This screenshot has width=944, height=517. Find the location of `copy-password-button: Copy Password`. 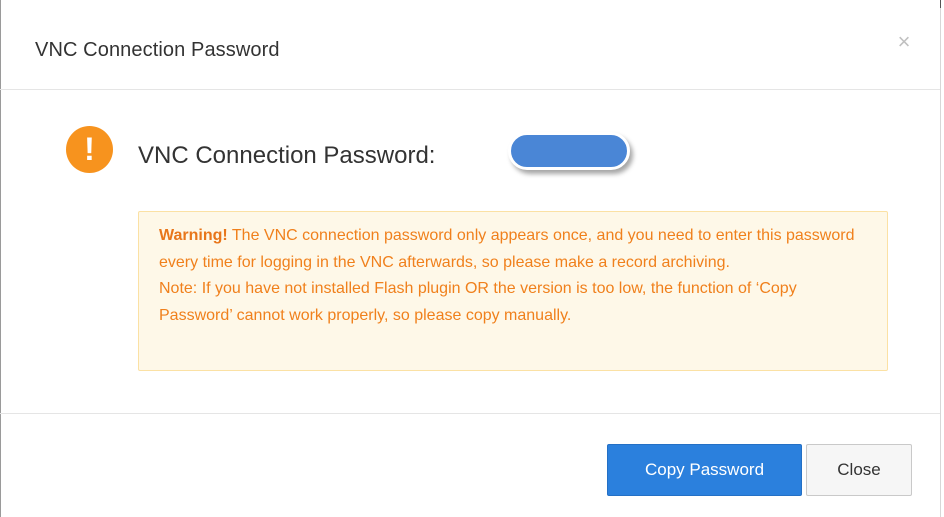

copy-password-button: Copy Password is located at coordinates (704, 470).